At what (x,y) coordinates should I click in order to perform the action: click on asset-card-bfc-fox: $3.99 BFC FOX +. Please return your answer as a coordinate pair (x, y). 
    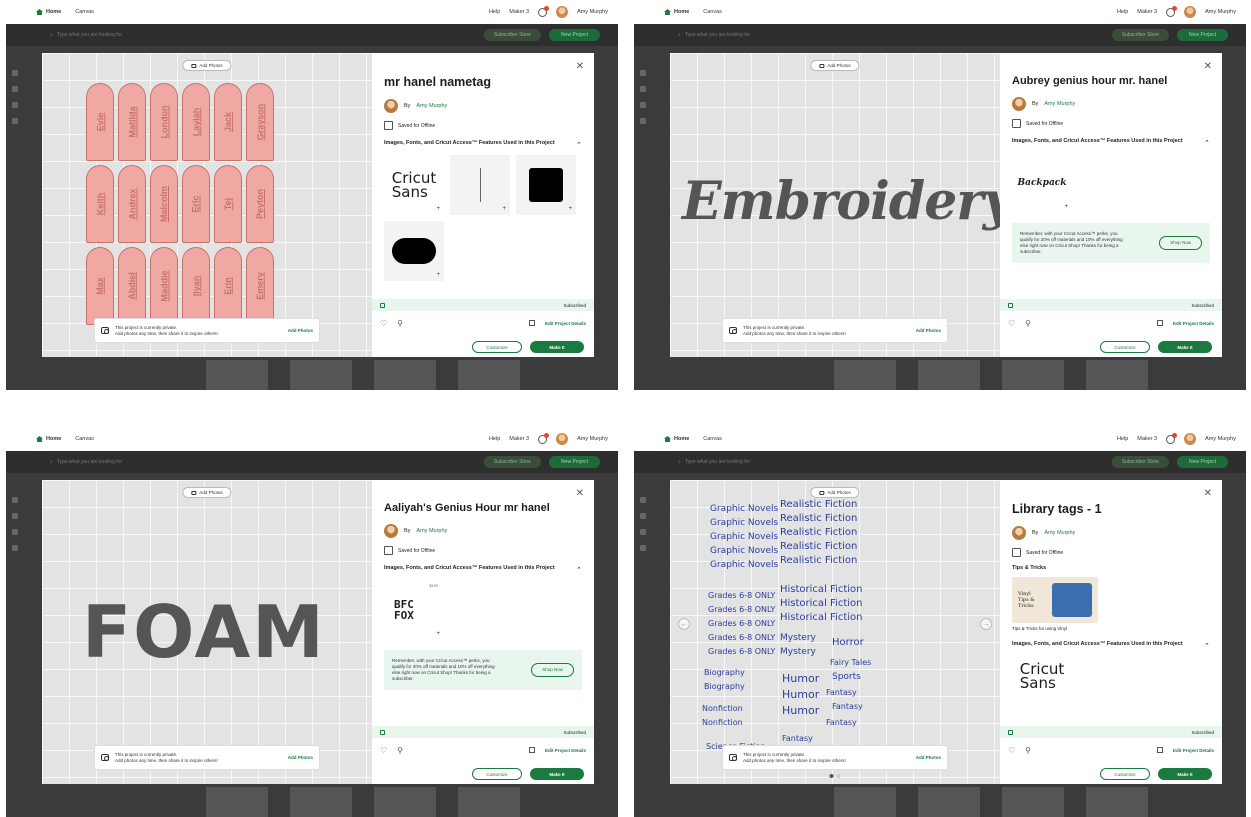
    Looking at the image, I should click on (414, 610).